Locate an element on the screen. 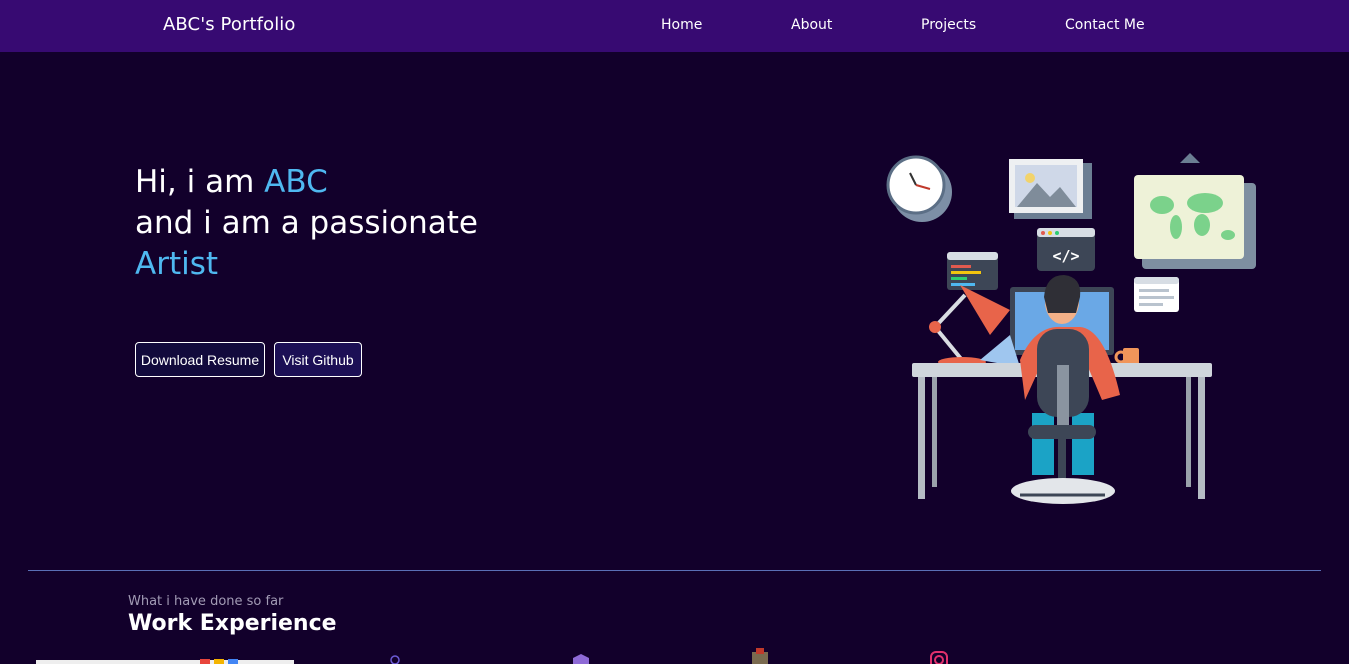 This screenshot has height=664, width=1349. wall-clock-icon is located at coordinates (919, 188).